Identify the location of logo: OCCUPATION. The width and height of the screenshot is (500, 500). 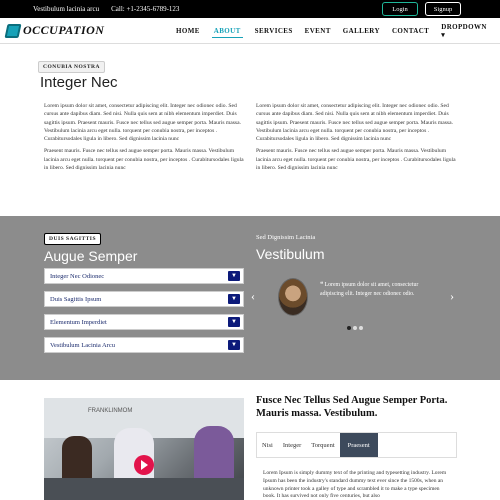
(54, 30).